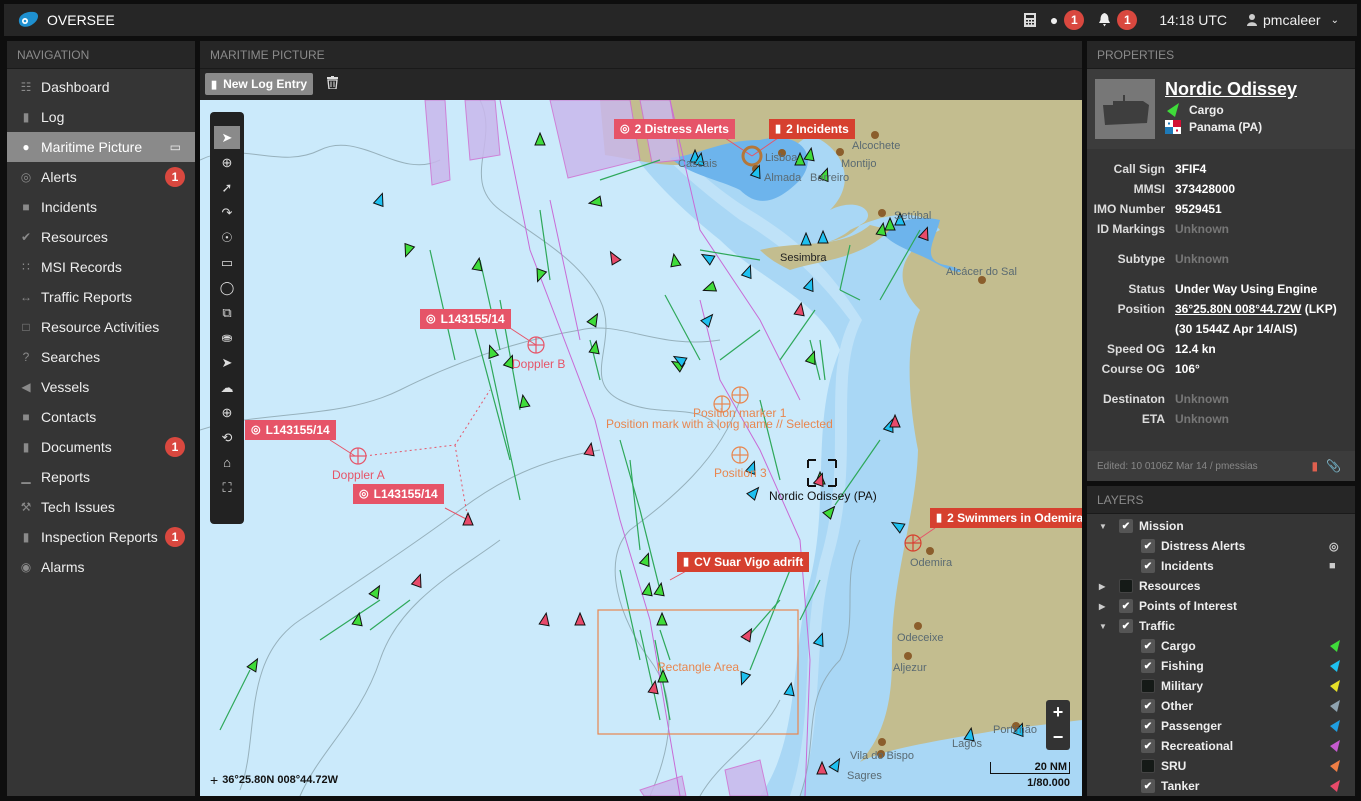  What do you see at coordinates (227, 487) in the screenshot?
I see `fullscreen-tool: ⛶` at bounding box center [227, 487].